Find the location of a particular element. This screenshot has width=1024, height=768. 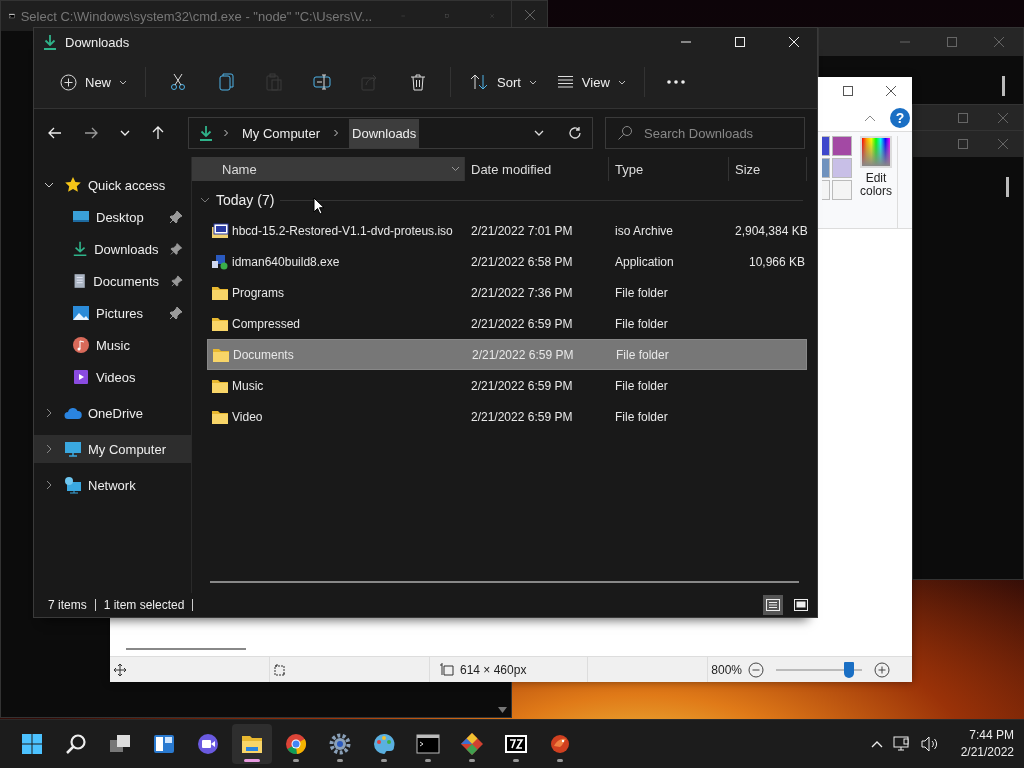

help-button: ? is located at coordinates (900, 118).